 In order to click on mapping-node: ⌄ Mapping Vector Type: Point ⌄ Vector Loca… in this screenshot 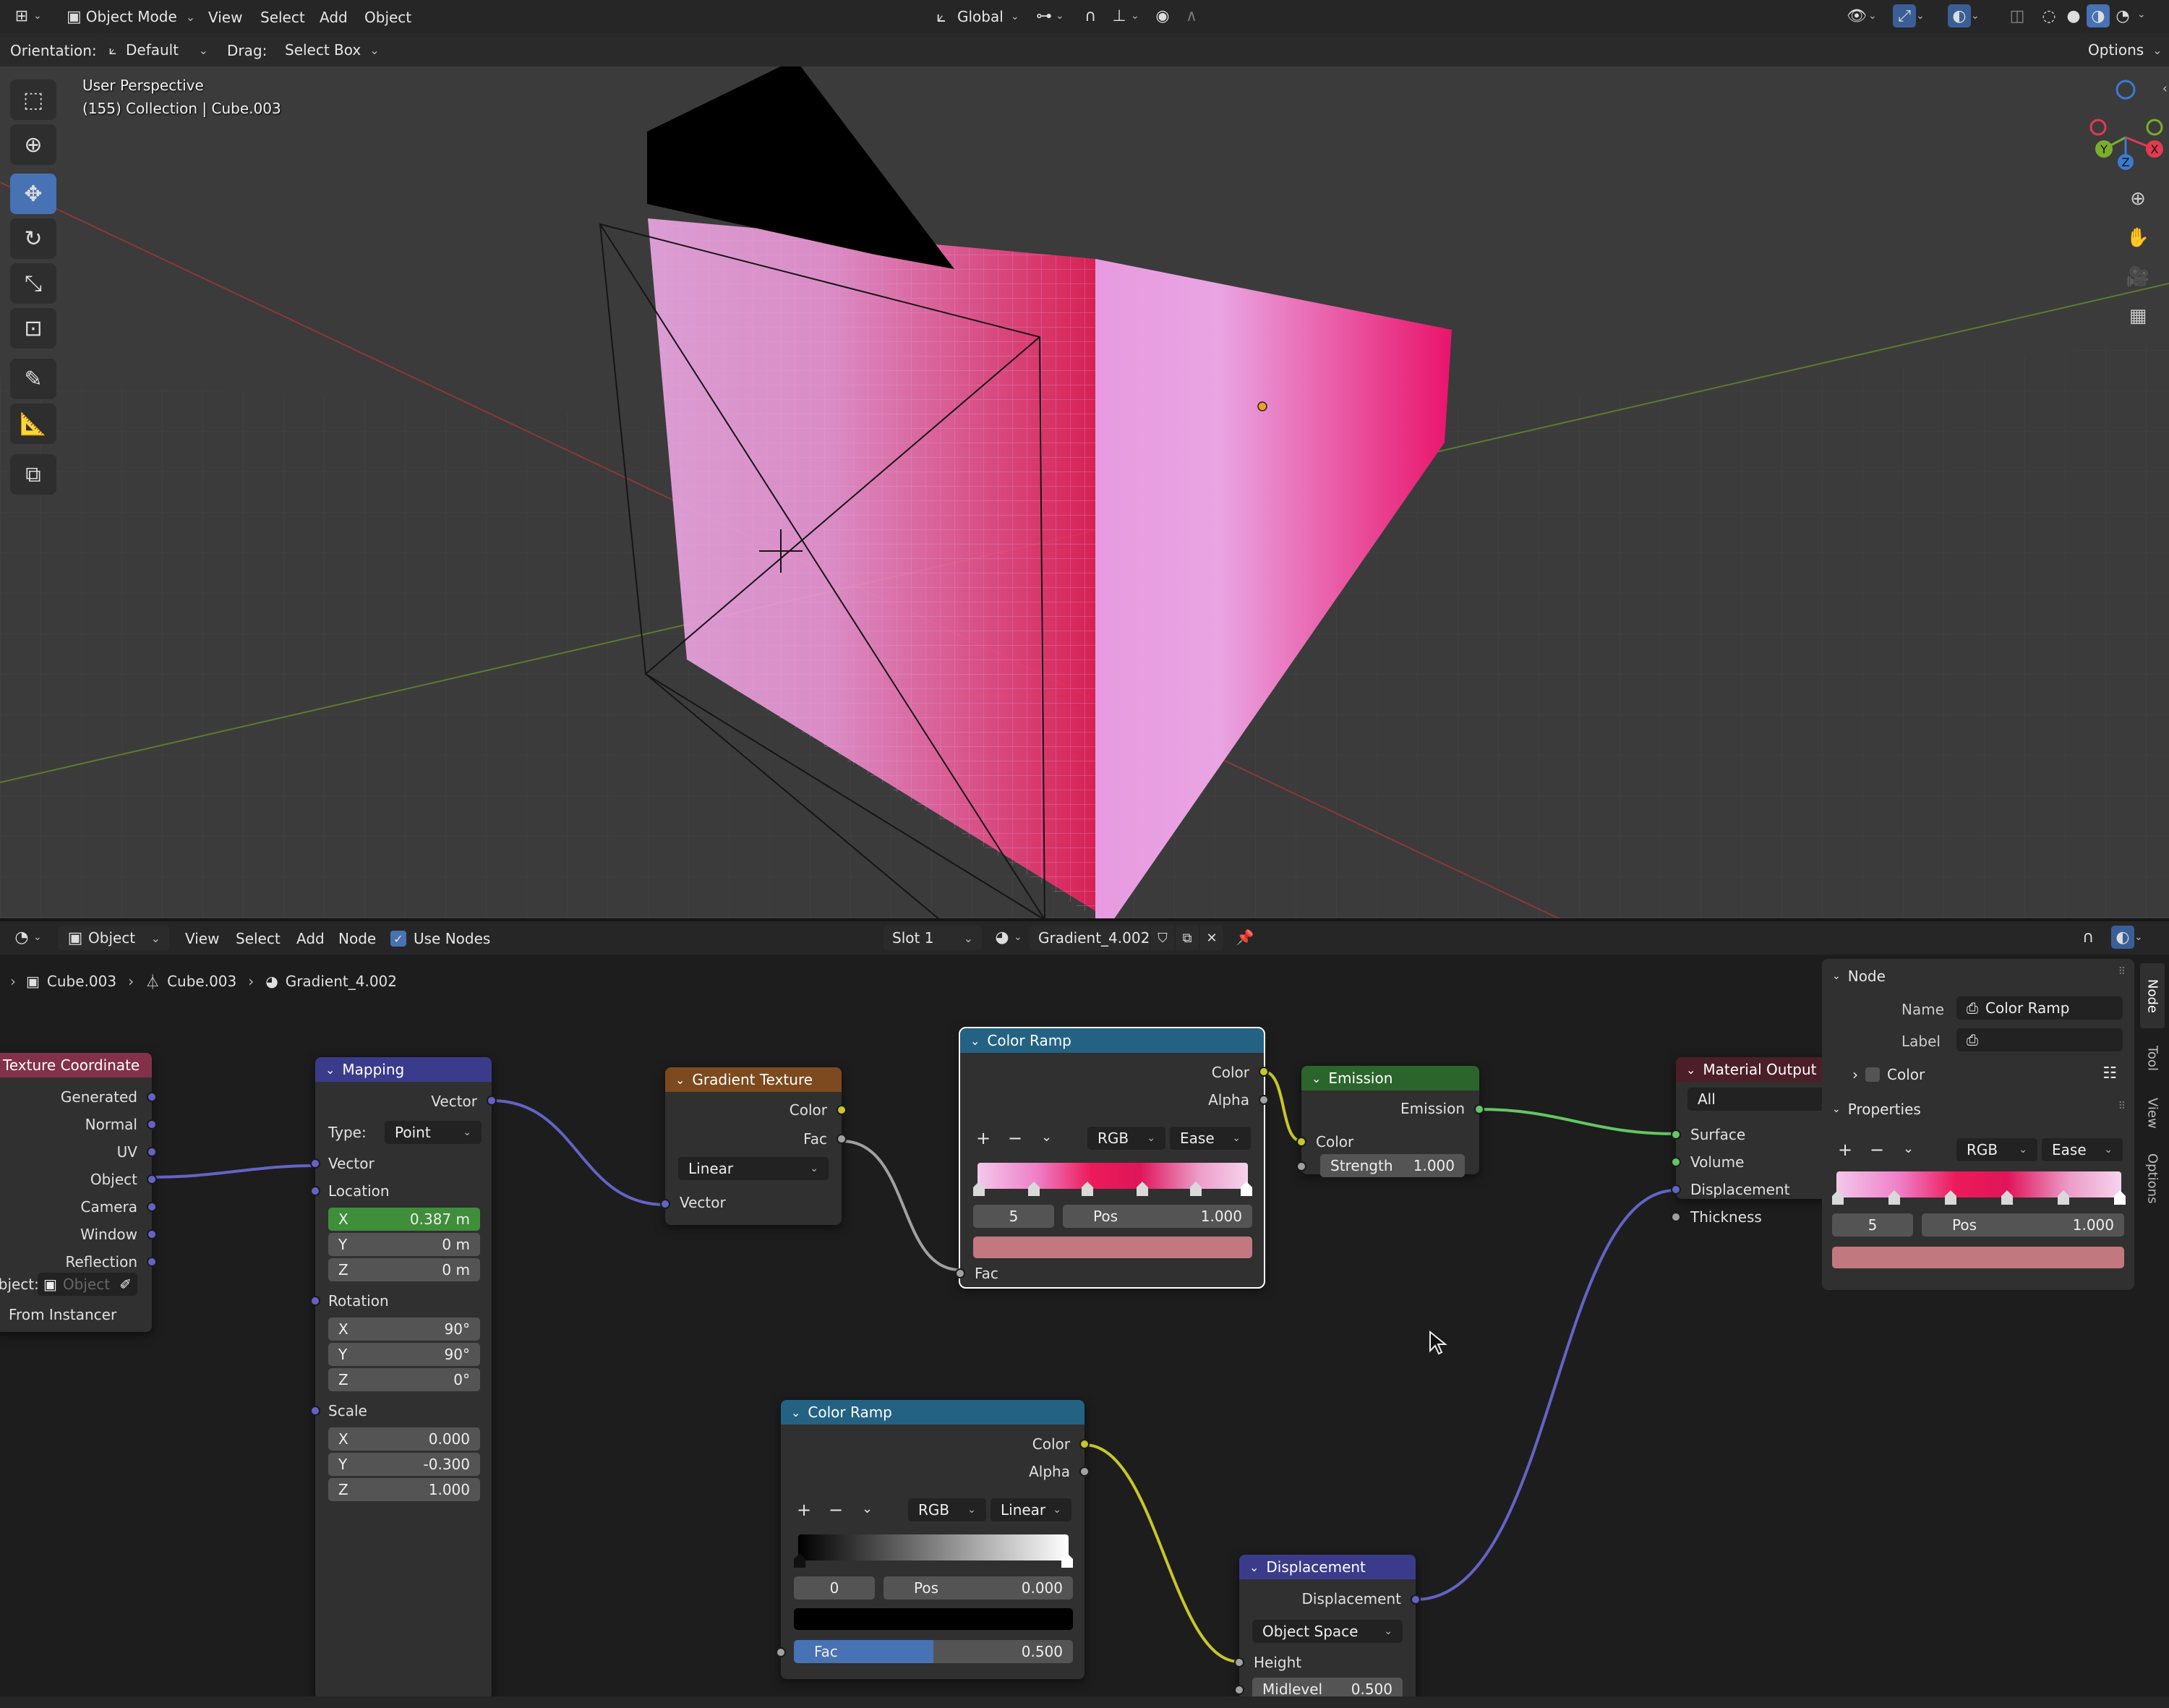, I will do `click(403, 1378)`.